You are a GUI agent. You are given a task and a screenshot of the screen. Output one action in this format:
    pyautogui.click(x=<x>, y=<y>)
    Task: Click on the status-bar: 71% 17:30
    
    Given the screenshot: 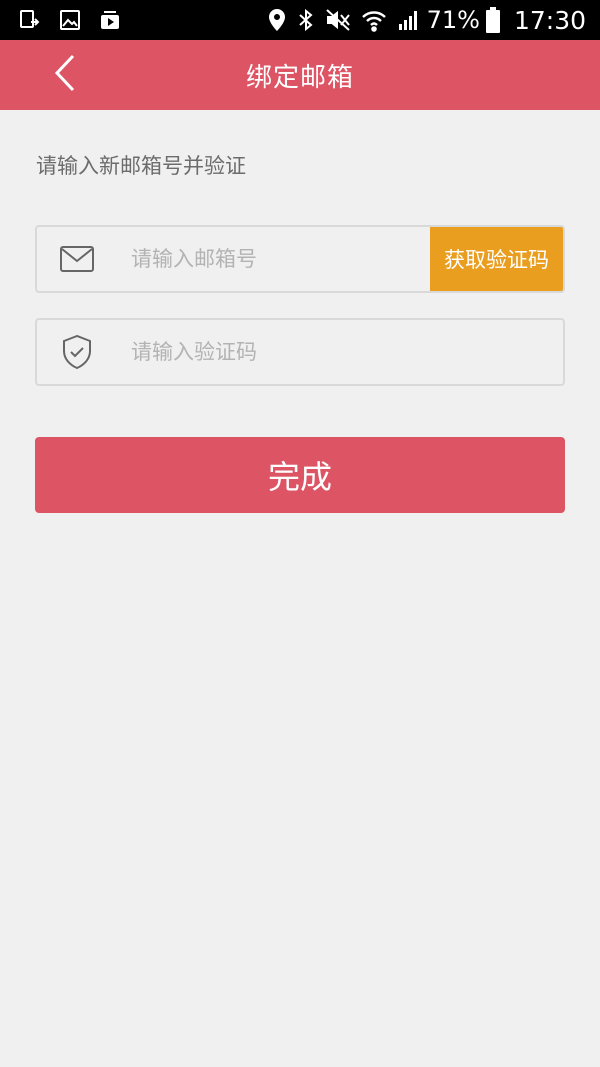 What is the action you would take?
    pyautogui.click(x=300, y=20)
    